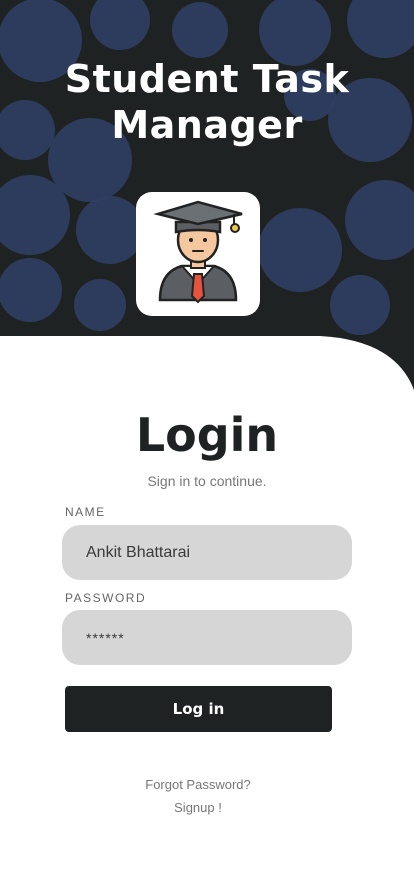 The height and width of the screenshot is (896, 414). What do you see at coordinates (207, 79) in the screenshot?
I see `app-title-line-1: Student Task` at bounding box center [207, 79].